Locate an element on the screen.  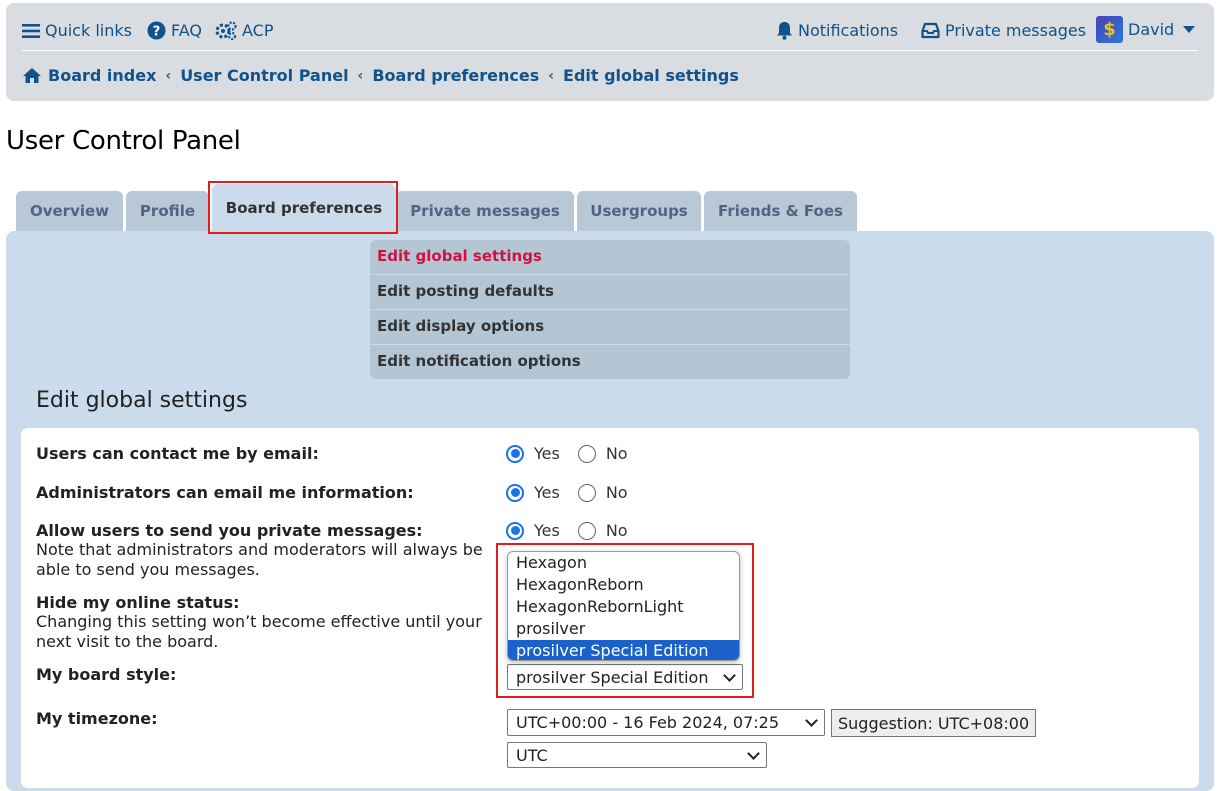
caret-down-icon is located at coordinates (1189, 29).